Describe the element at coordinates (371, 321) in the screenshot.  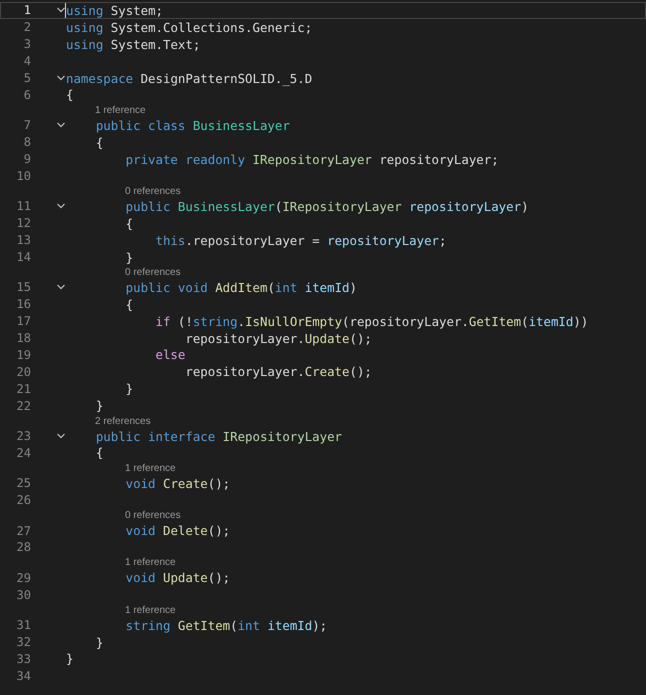
I see `code-line: if (!string.IsNullOrEmpty(repositoryLayer.GetItem(itemId))` at that location.